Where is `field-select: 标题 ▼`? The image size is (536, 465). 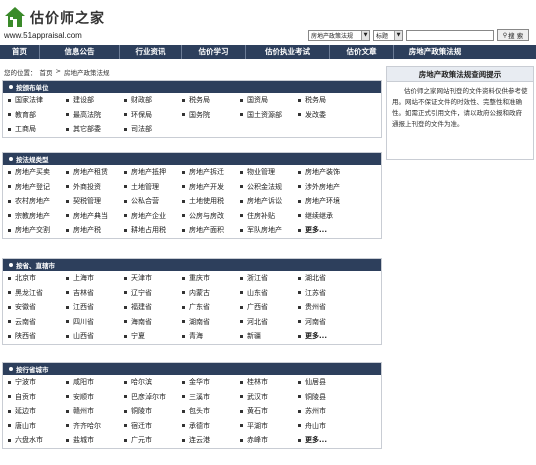
field-select: 标题 ▼ is located at coordinates (388, 35).